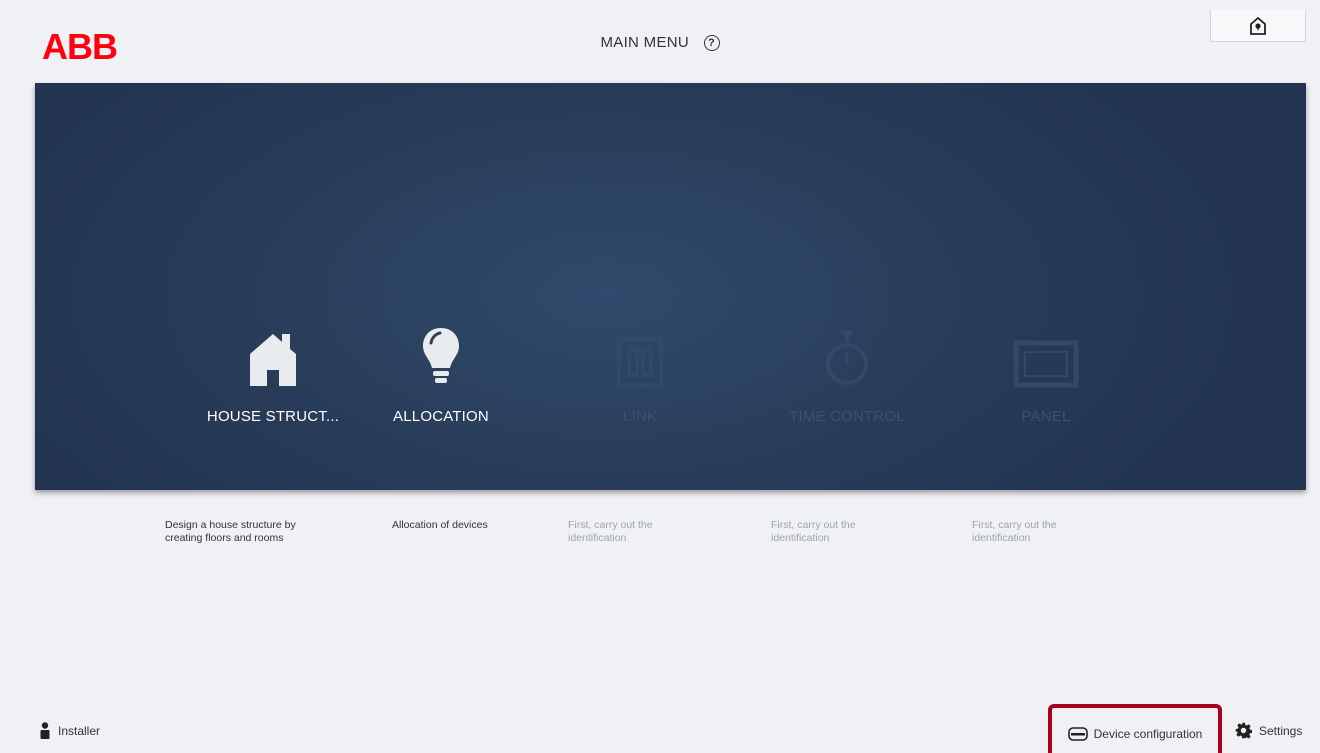  What do you see at coordinates (1281, 730) in the screenshot?
I see `settings-label: Settings` at bounding box center [1281, 730].